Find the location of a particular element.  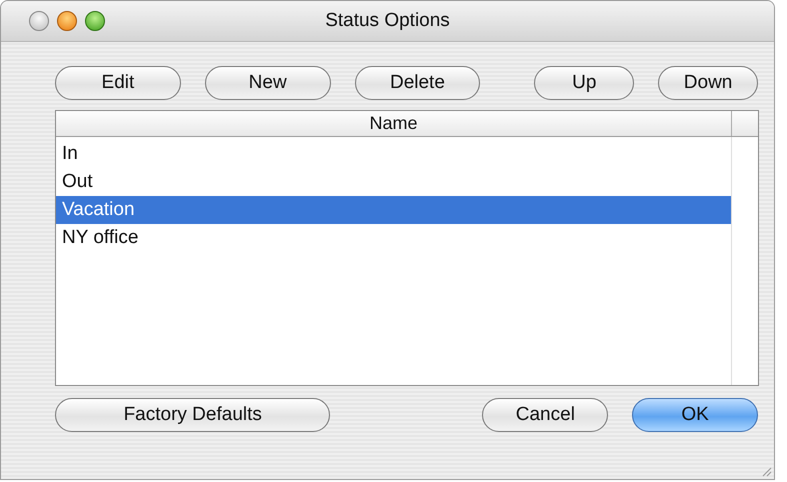

dialog-button: OK is located at coordinates (695, 415).